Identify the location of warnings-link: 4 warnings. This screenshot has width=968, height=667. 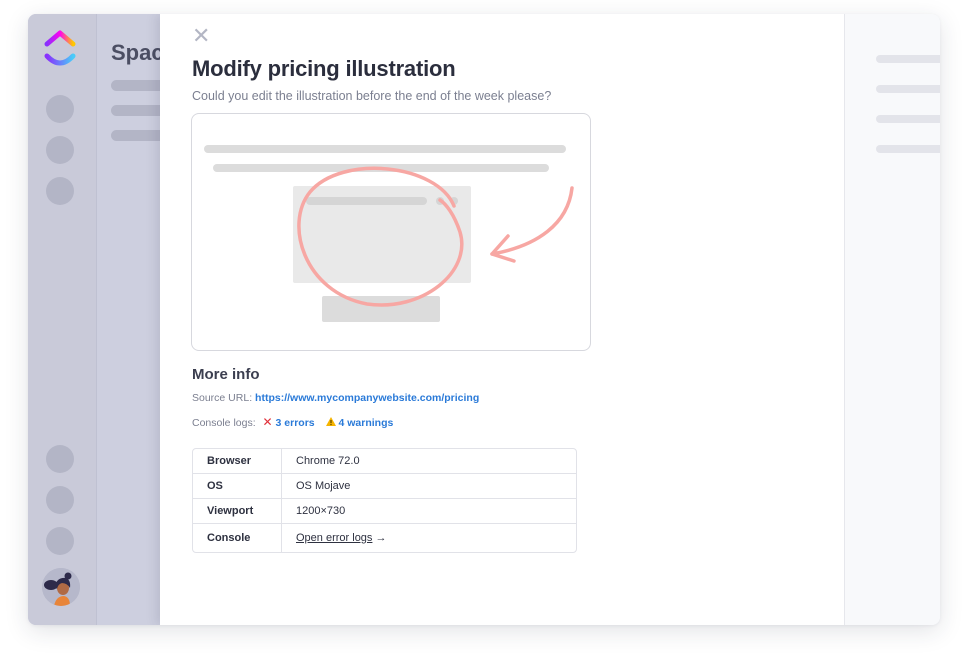
(365, 423).